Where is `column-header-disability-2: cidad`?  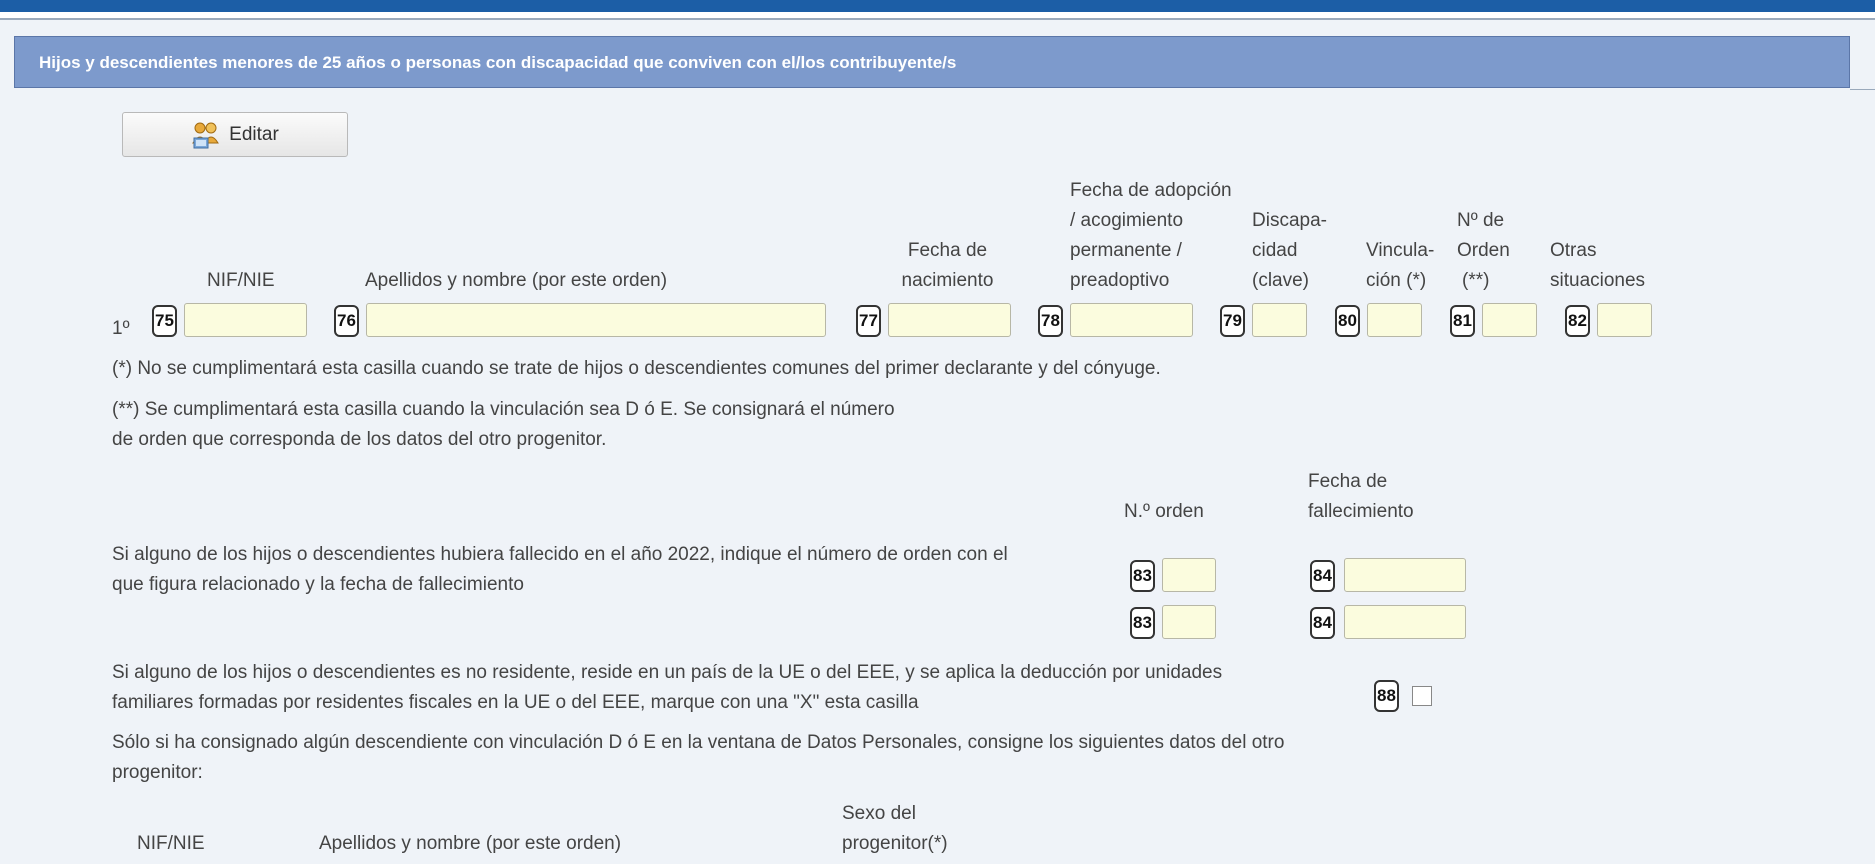
column-header-disability-2: cidad is located at coordinates (1275, 250).